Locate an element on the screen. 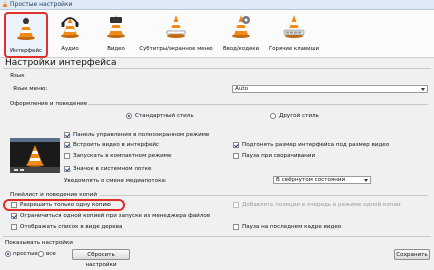  systray-icon-checkbox is located at coordinates (67, 169).